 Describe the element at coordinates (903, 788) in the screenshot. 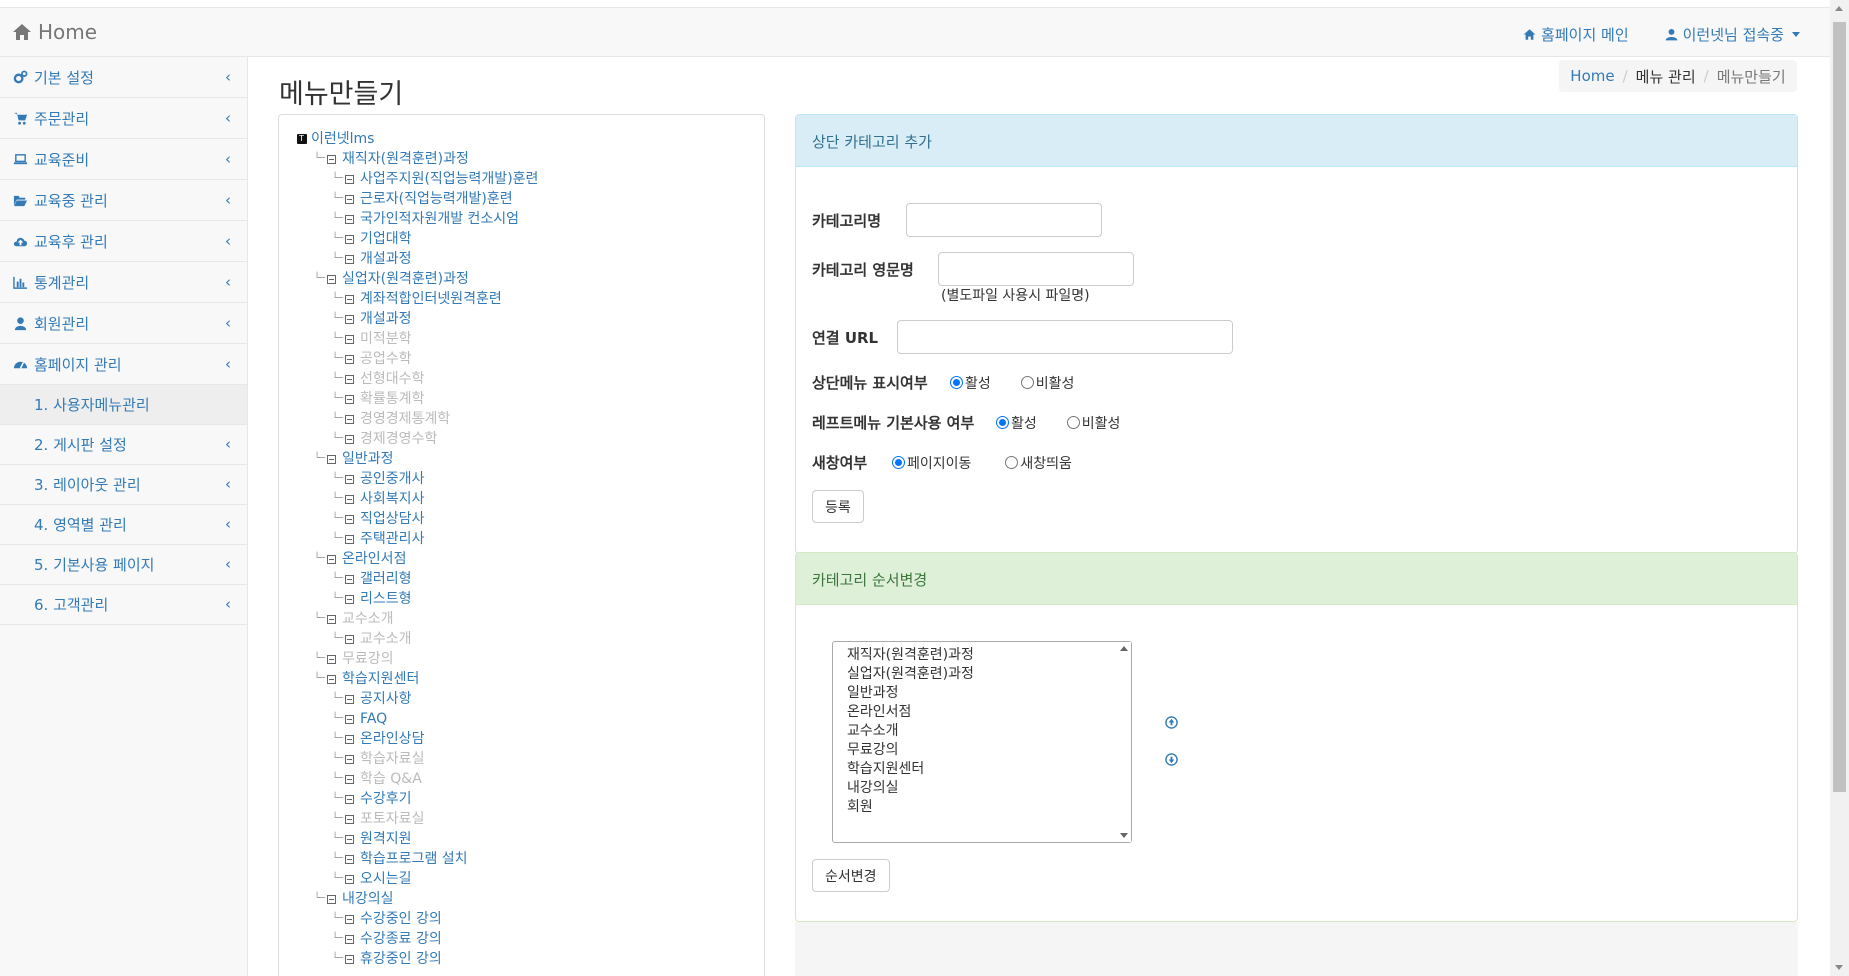

I see `listbox-option: 내강의실` at that location.